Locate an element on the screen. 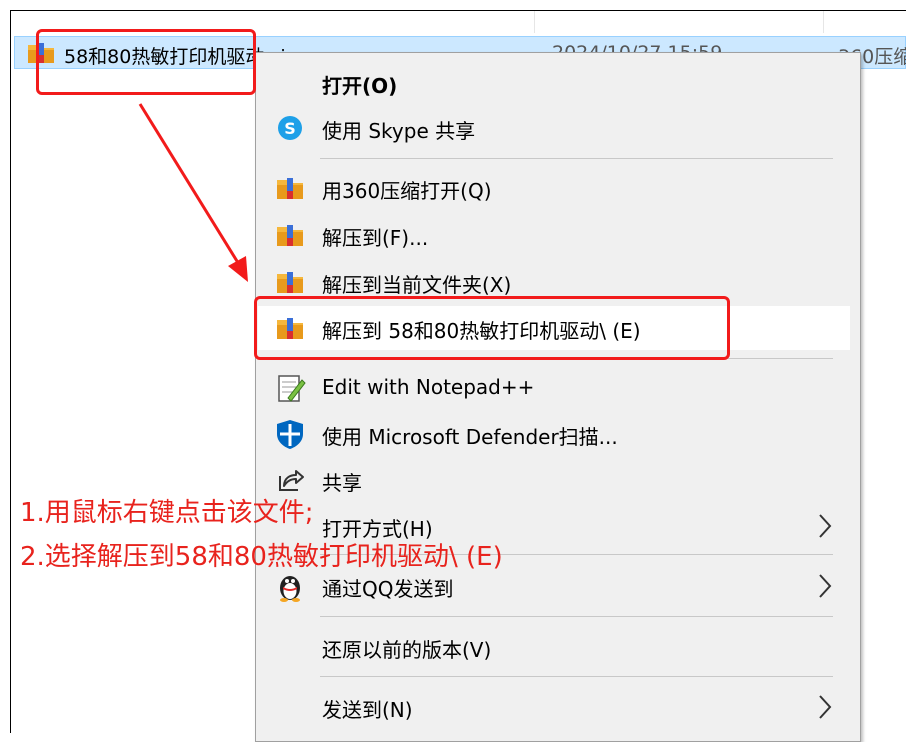 This screenshot has width=906, height=742. annotation-step-1: 1.用鼠标右键点击该文件; is located at coordinates (167, 513).